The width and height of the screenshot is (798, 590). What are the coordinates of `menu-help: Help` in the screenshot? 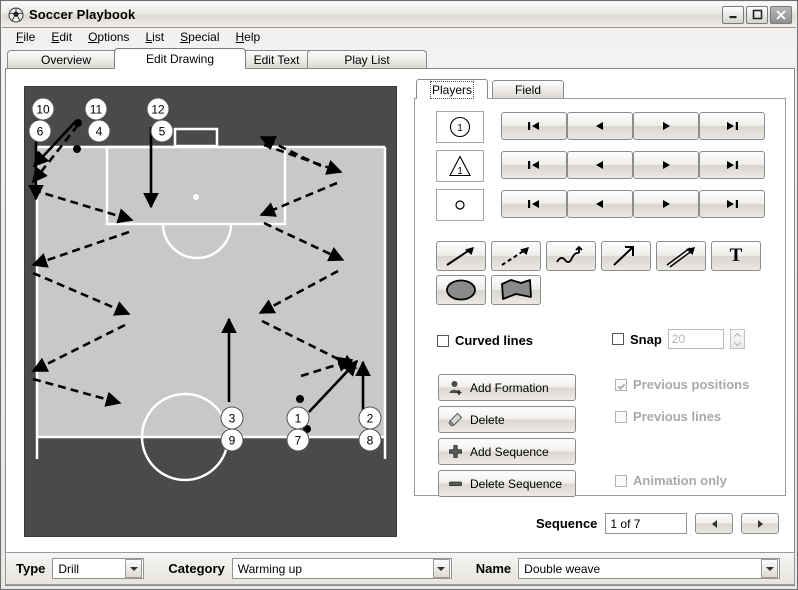 It's located at (248, 37).